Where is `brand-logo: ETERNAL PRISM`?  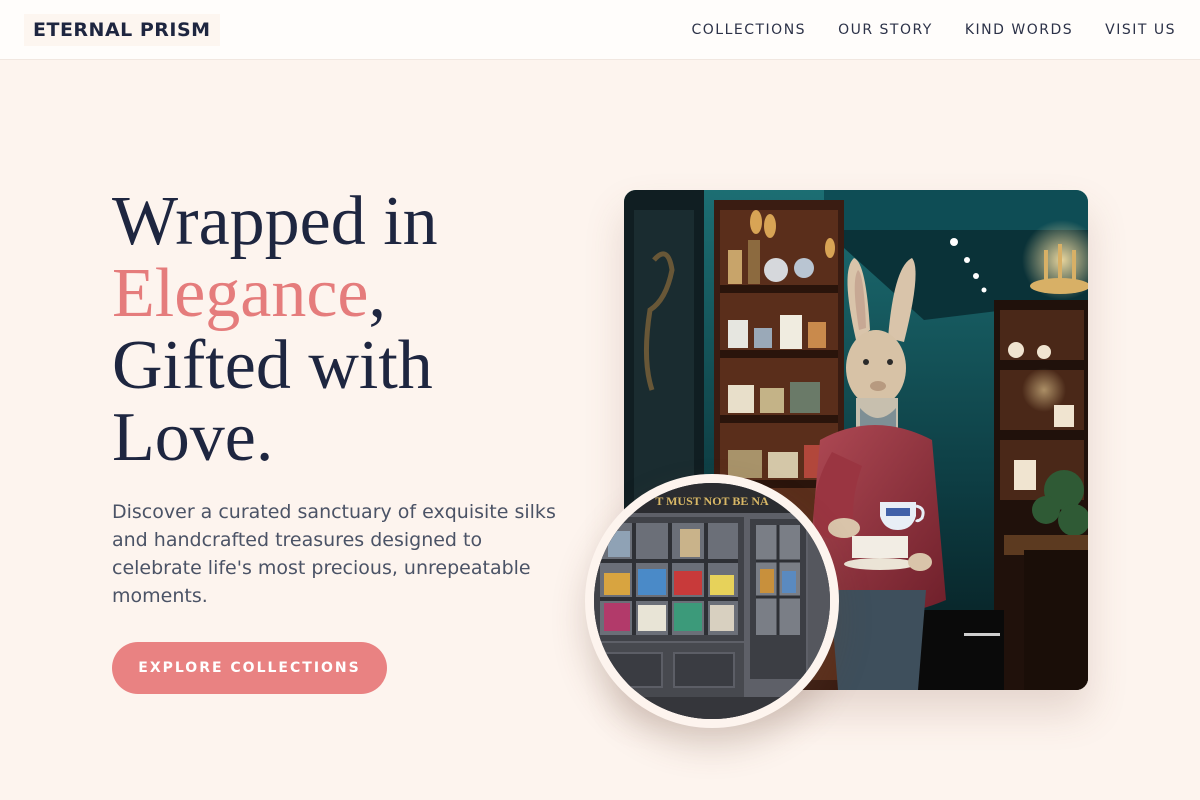 brand-logo: ETERNAL PRISM is located at coordinates (122, 30).